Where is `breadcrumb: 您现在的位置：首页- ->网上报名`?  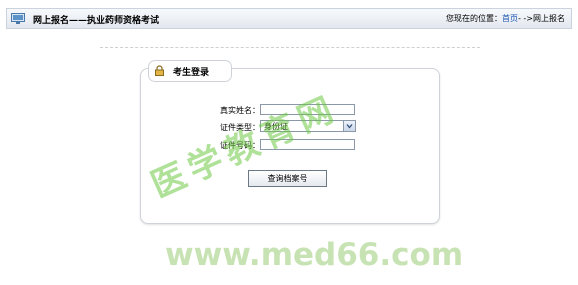
breadcrumb: 您现在的位置：首页- ->网上报名 is located at coordinates (505, 18).